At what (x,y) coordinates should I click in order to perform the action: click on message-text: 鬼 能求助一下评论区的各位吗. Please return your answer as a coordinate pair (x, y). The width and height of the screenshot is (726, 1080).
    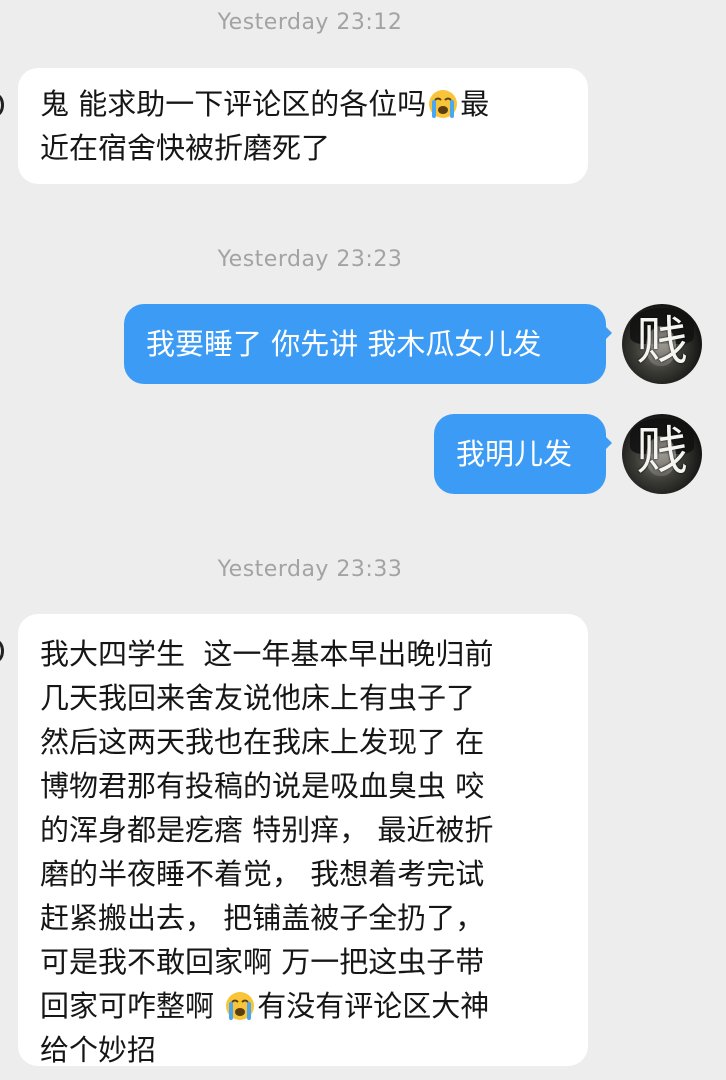
    Looking at the image, I should click on (233, 104).